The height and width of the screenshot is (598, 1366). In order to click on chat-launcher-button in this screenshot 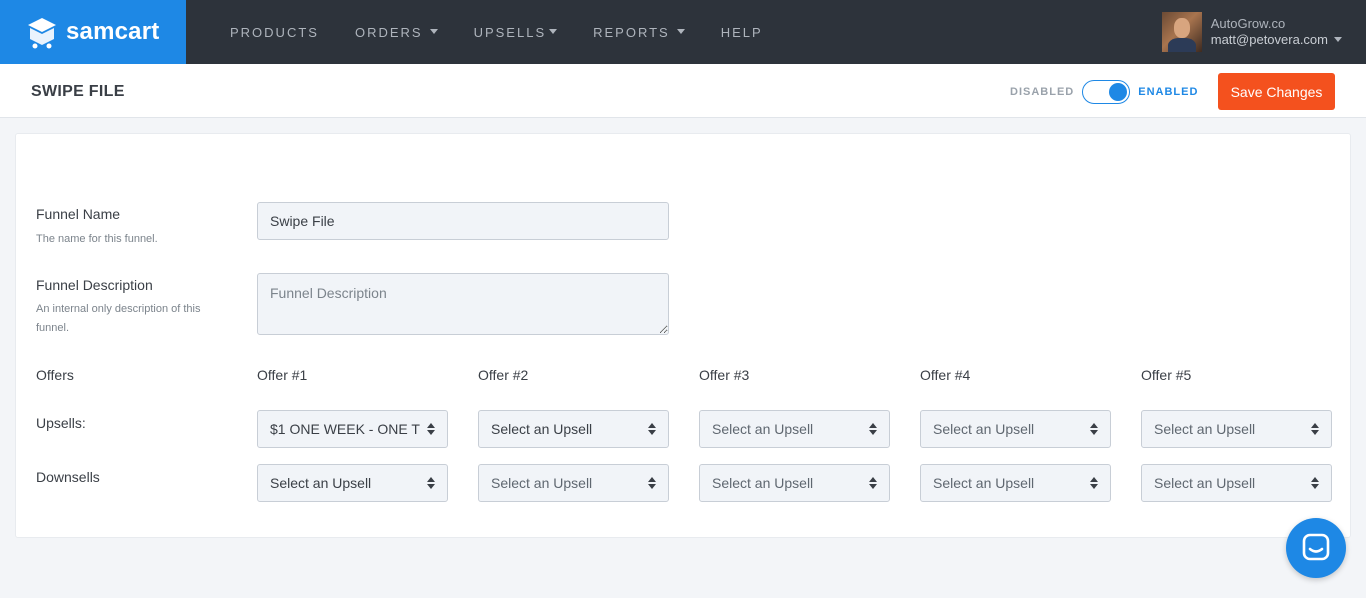, I will do `click(1316, 548)`.